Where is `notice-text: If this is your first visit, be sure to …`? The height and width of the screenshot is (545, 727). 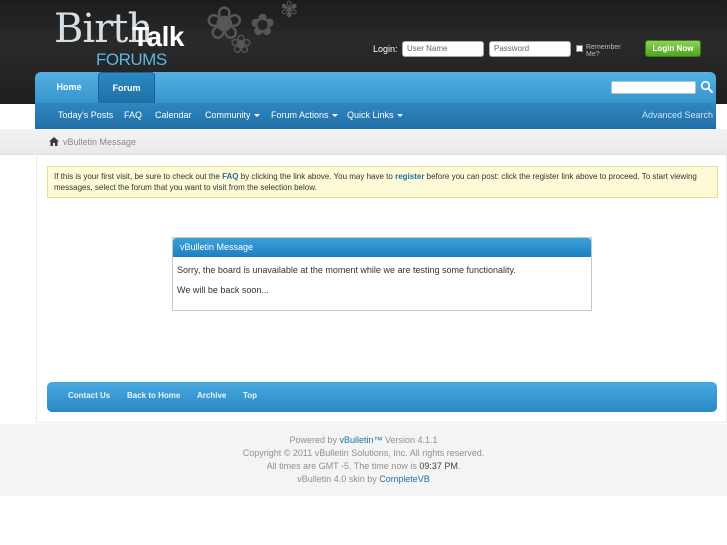 notice-text: If this is your first visit, be sure to … is located at coordinates (138, 176).